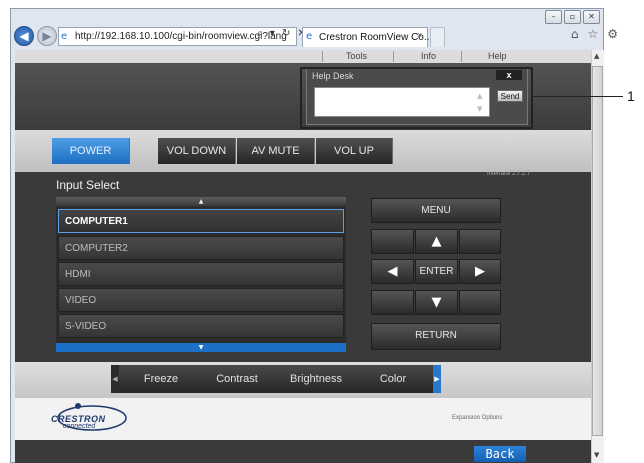 The image size is (644, 463). Describe the element at coordinates (356, 56) in the screenshot. I see `menu-tools: Tools` at that location.